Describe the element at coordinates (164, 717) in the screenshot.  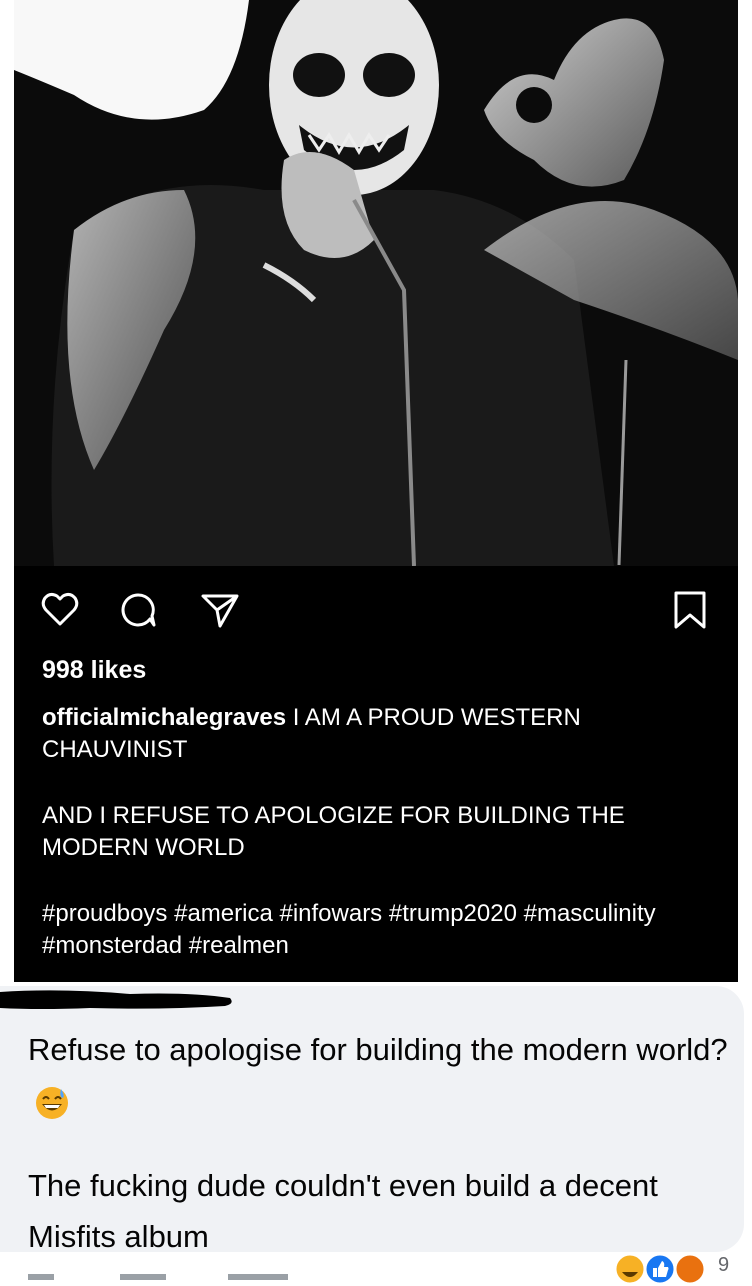
I see `post-username: officialmichalegraves` at that location.